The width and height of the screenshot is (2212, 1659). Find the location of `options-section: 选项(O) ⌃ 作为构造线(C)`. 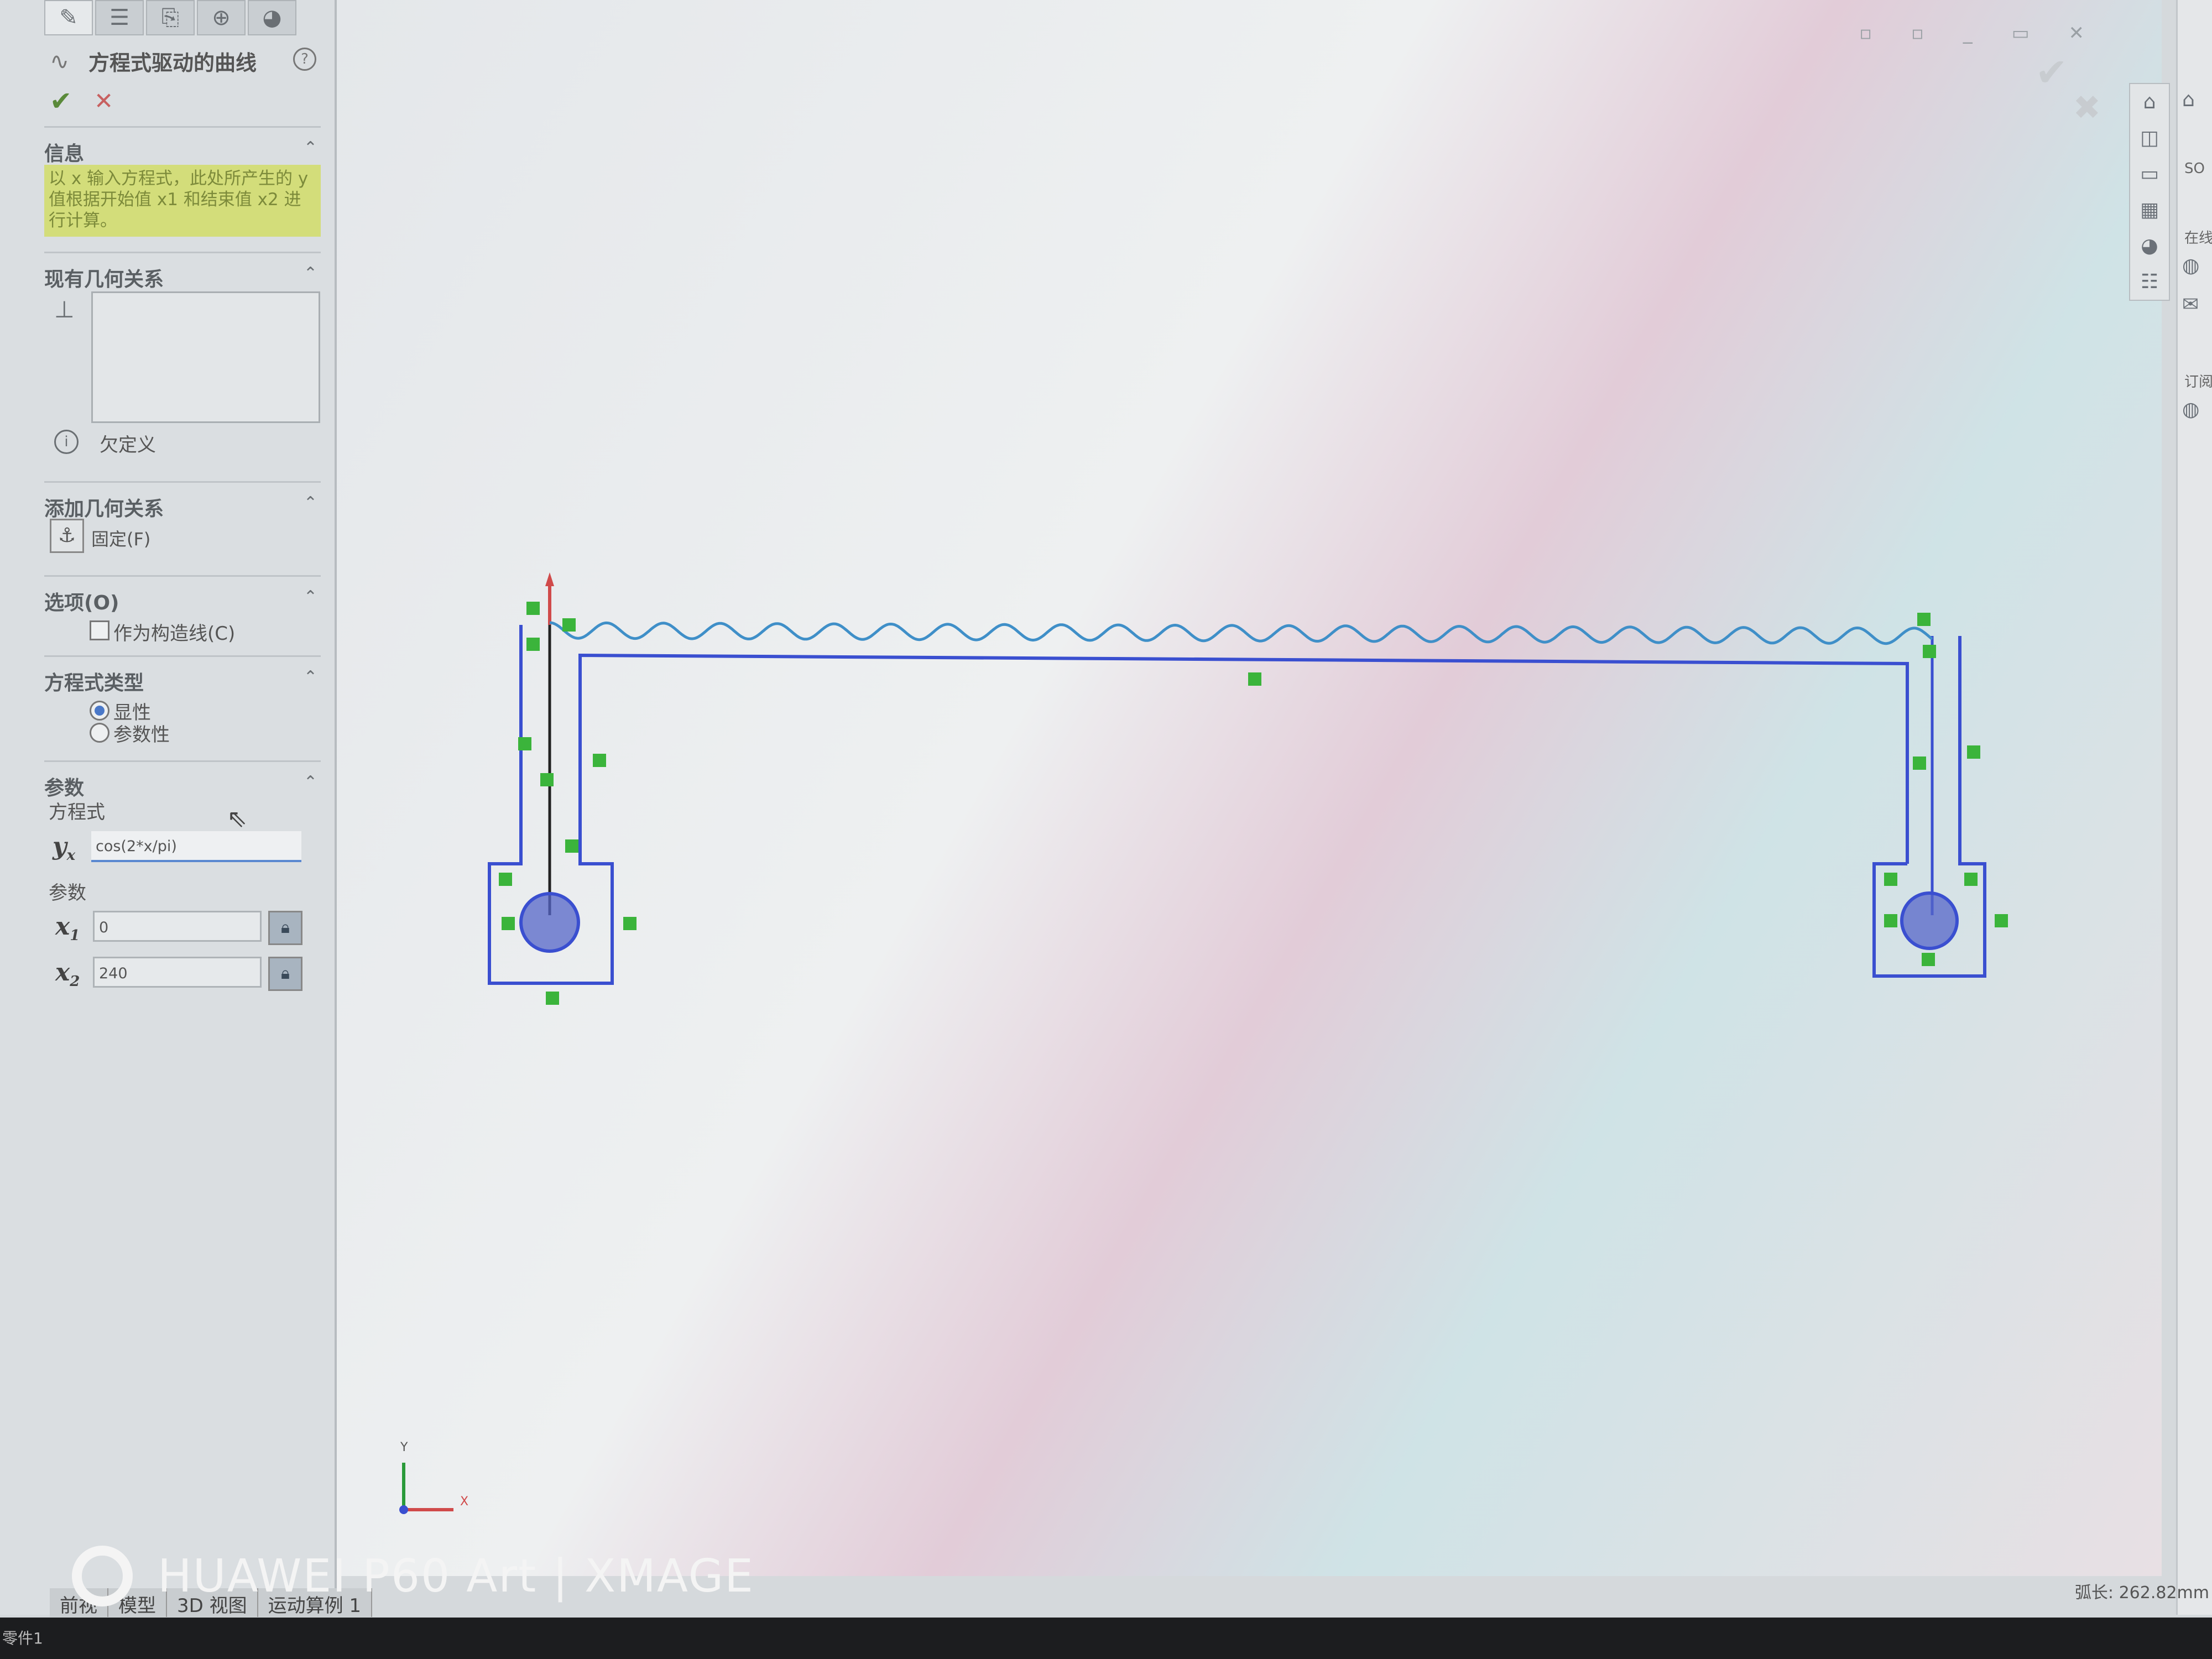

options-section: 选项(O) ⌃ 作为构造线(C) is located at coordinates (183, 610).